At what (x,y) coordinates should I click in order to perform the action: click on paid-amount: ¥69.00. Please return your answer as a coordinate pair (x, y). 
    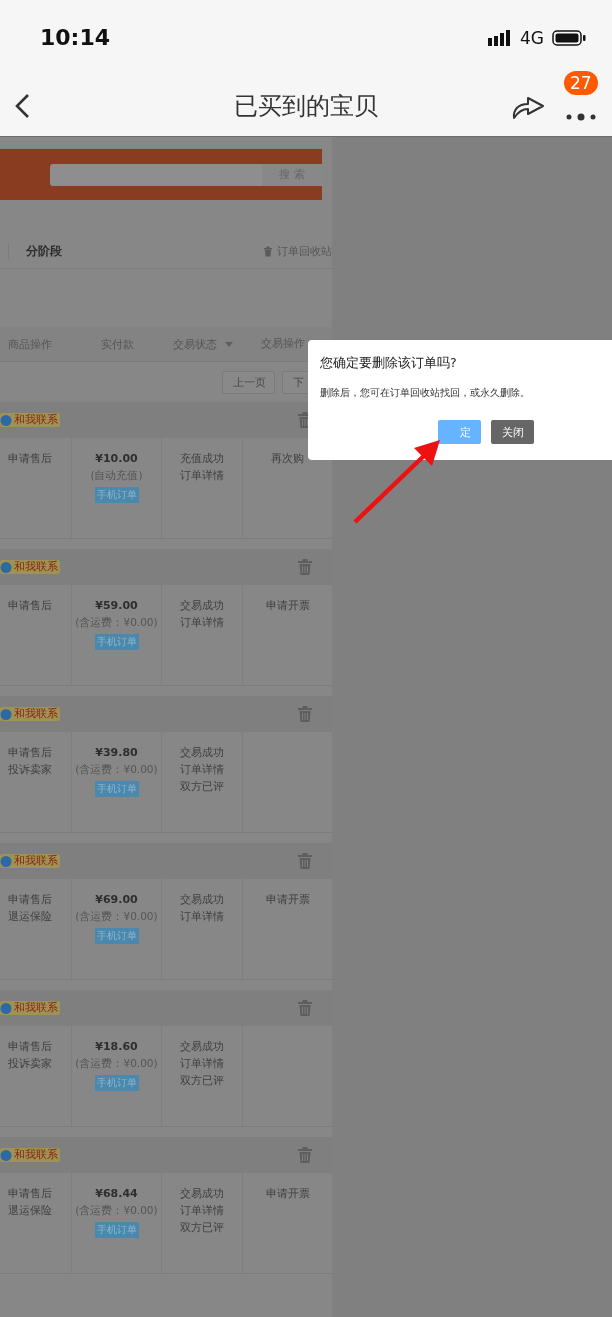
    Looking at the image, I should click on (116, 899).